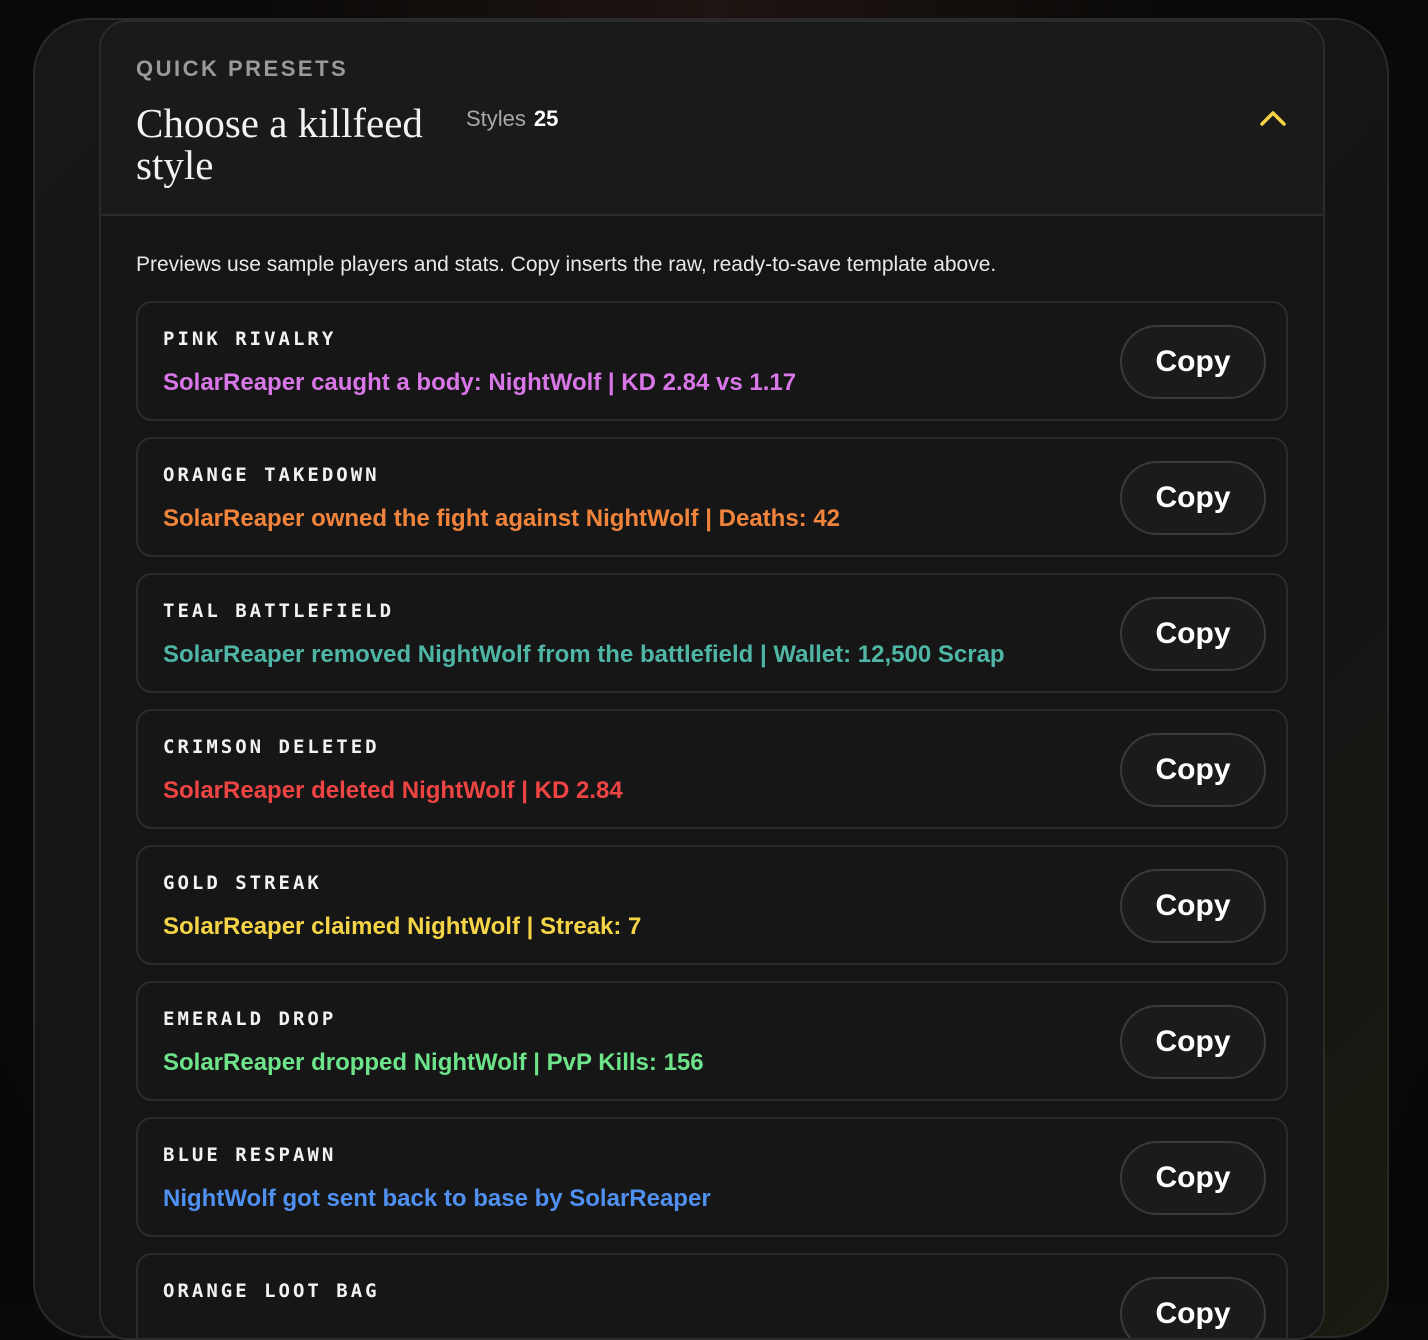 Image resolution: width=1428 pixels, height=1340 pixels. I want to click on preset-name: TEAL BATTLEFIELD, so click(279, 611).